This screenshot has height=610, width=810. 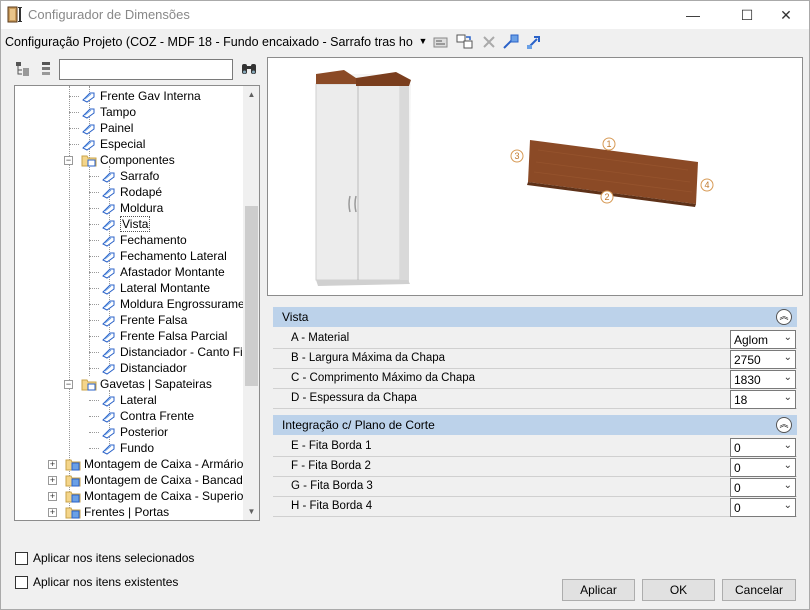 I want to click on tree-item: Posterior, so click(x=129, y=432).